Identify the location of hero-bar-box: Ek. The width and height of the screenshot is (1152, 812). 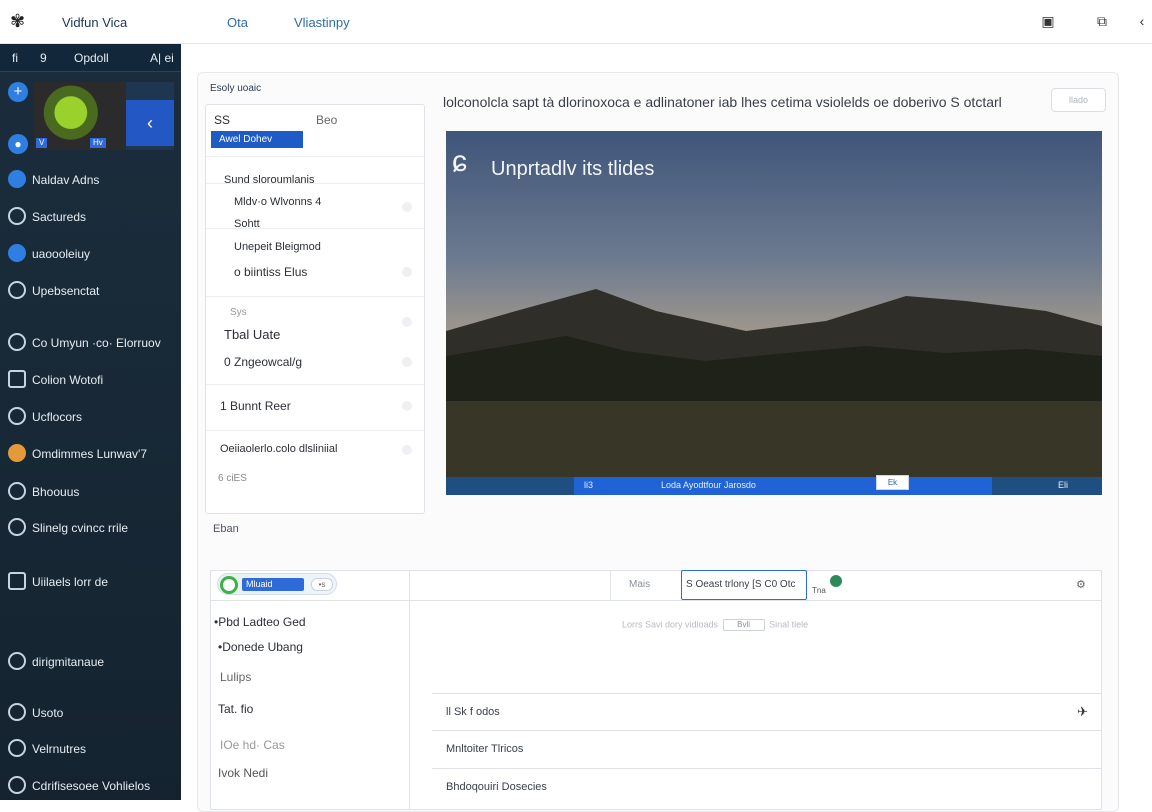
(892, 482).